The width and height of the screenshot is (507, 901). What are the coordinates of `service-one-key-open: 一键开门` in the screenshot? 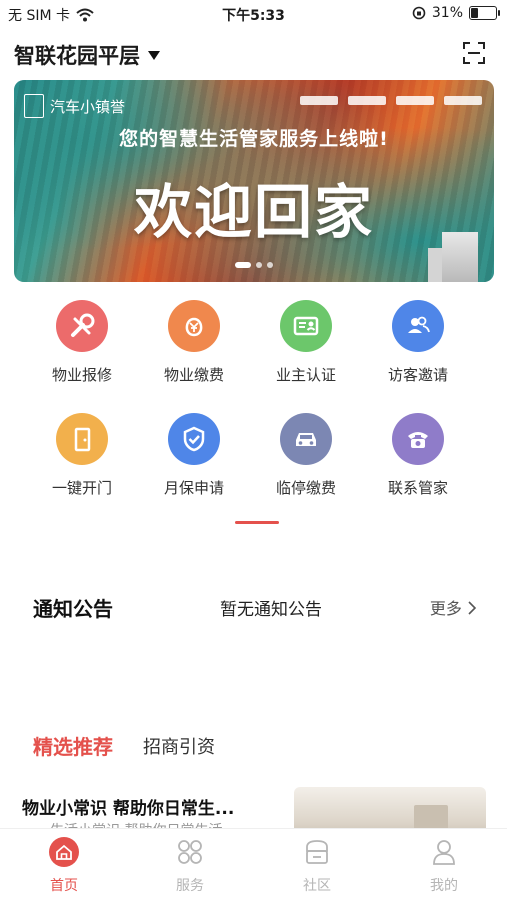 It's located at (82, 455).